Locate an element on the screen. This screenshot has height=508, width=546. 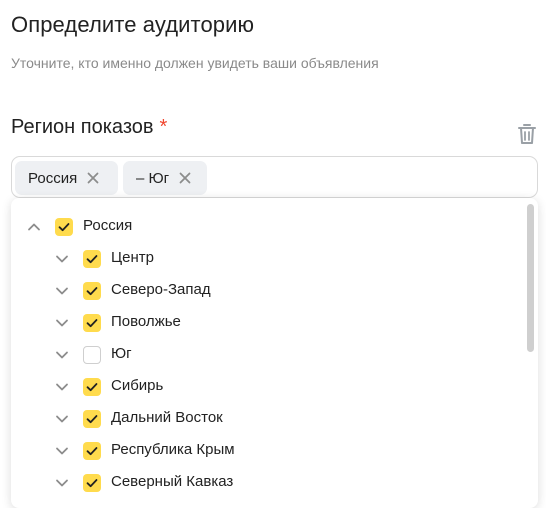
tree-item-label: Дальний Восток is located at coordinates (167, 417).